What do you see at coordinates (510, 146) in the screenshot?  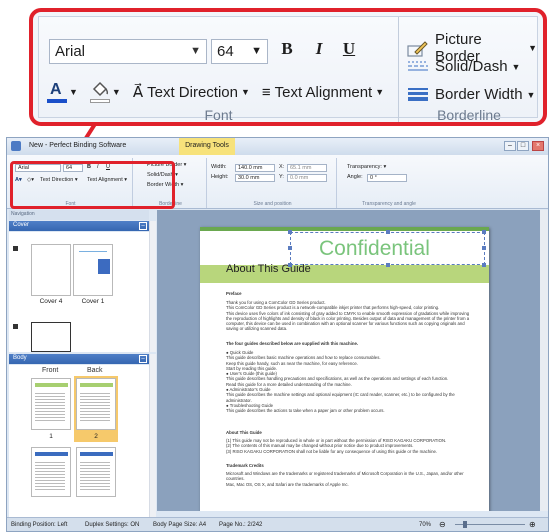 I see `minimize-icon: –` at bounding box center [510, 146].